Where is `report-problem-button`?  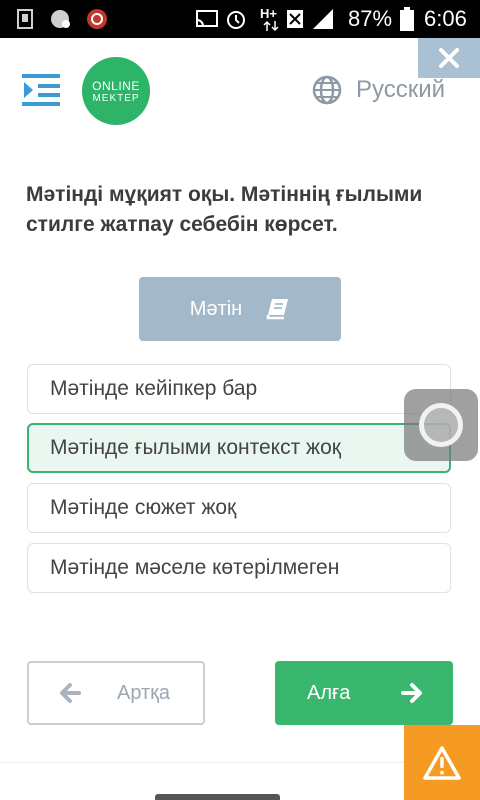
report-problem-button is located at coordinates (442, 762).